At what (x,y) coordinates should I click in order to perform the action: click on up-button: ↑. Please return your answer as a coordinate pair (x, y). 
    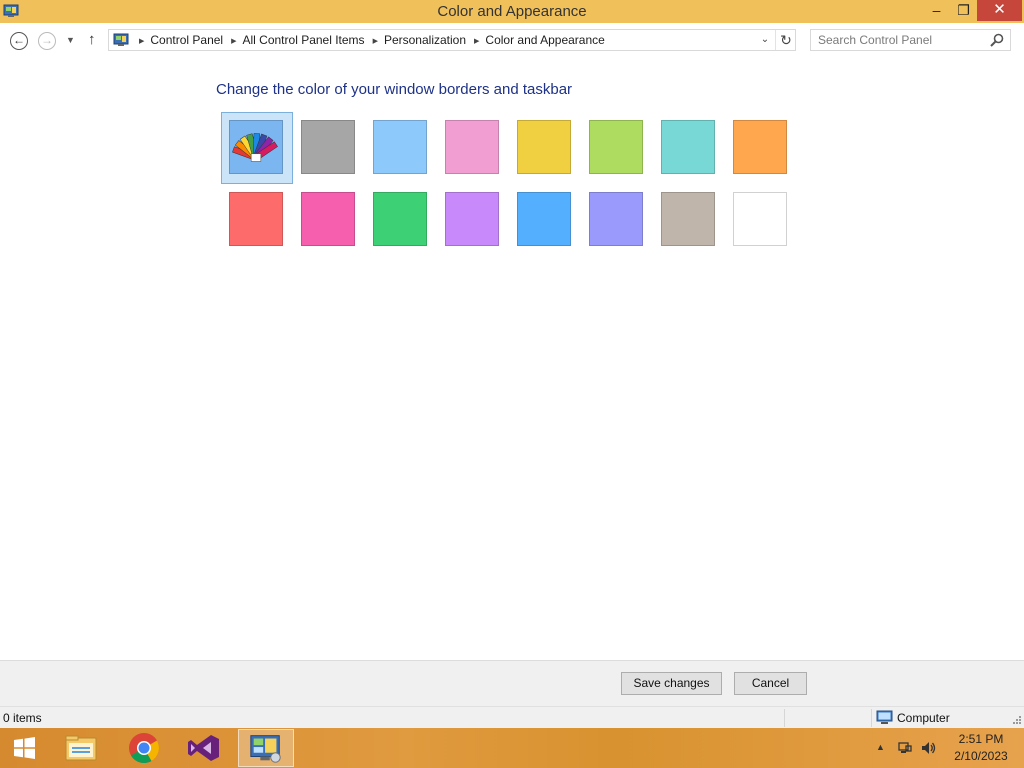
    Looking at the image, I should click on (92, 39).